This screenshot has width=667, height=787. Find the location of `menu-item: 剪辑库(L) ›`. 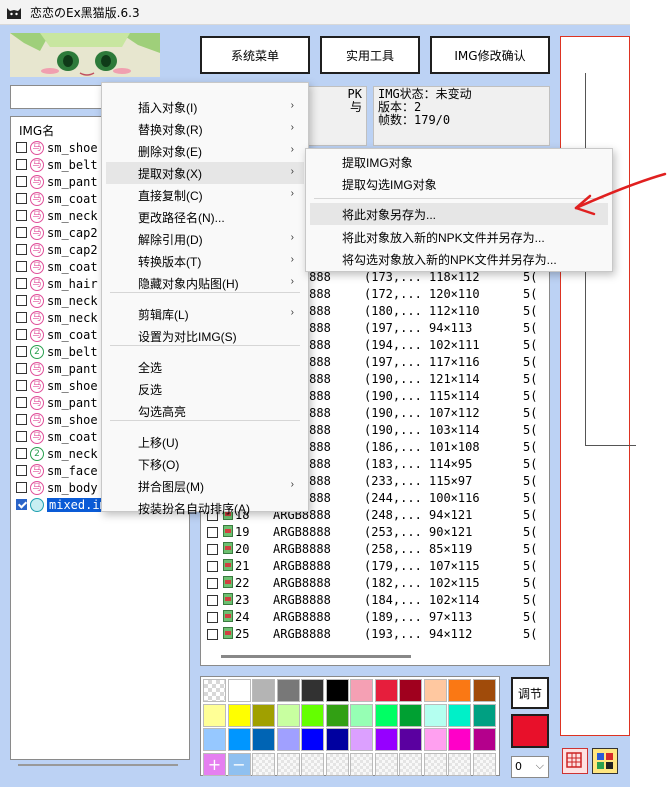

menu-item: 剪辑库(L) › is located at coordinates (205, 314).